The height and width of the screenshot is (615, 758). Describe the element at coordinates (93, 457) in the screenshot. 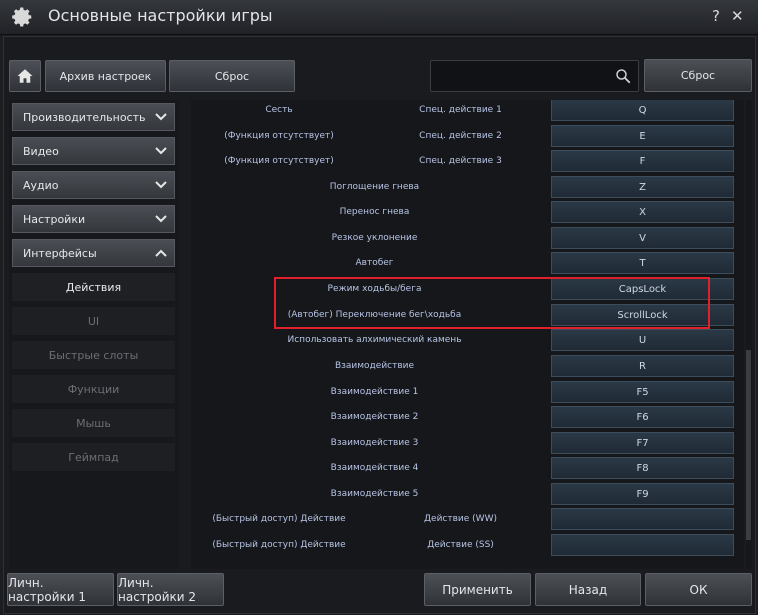

I see `sidebar-subitem-gamepad: Геймпад` at that location.